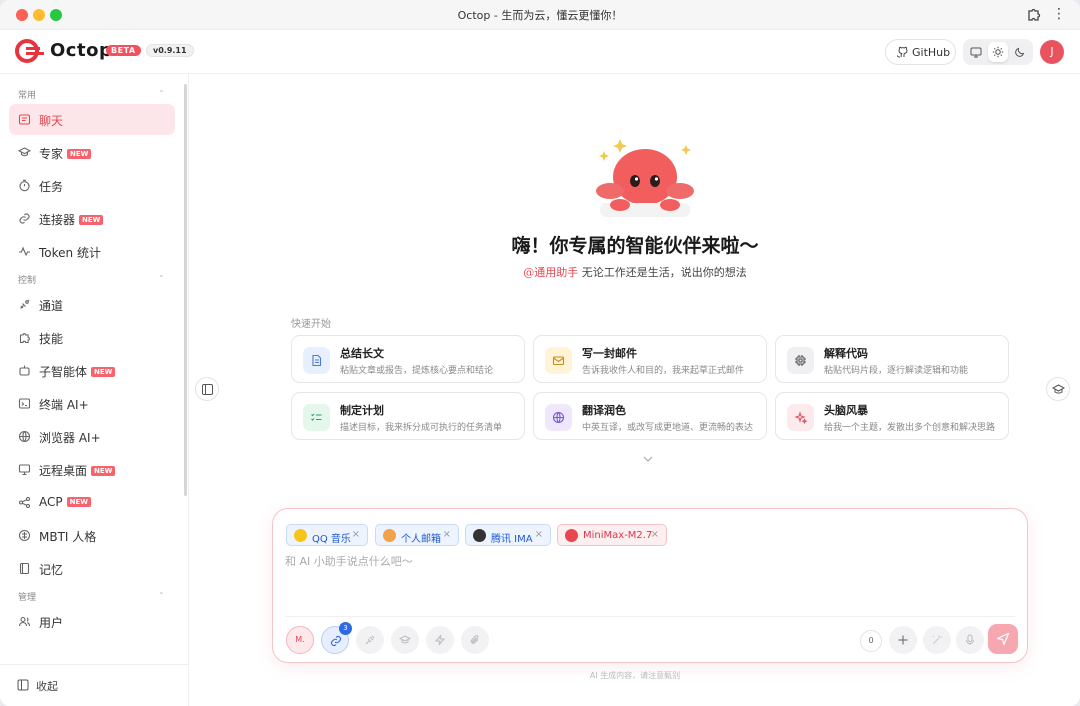  What do you see at coordinates (362, 353) in the screenshot?
I see `quick-start-card-title: 总结长文` at bounding box center [362, 353].